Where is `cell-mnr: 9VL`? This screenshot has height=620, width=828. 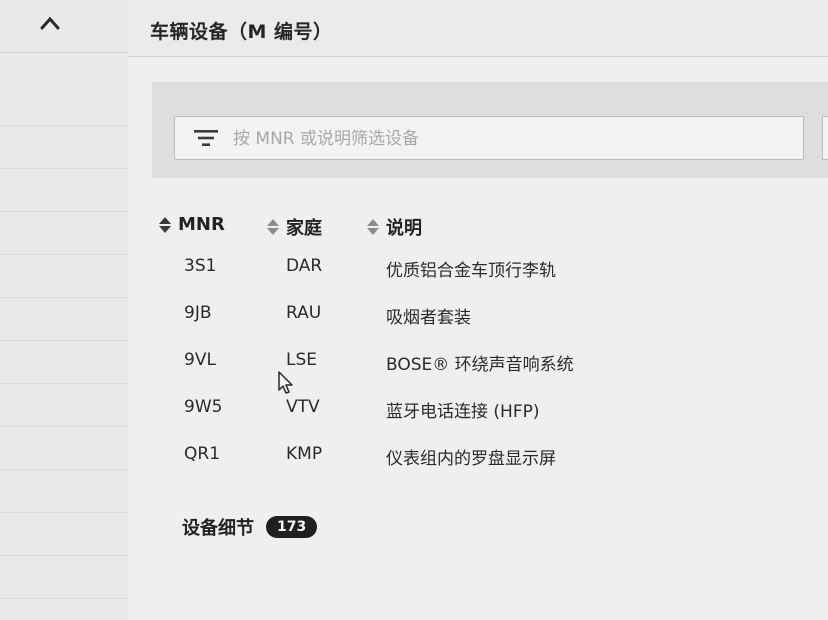 cell-mnr: 9VL is located at coordinates (200, 360).